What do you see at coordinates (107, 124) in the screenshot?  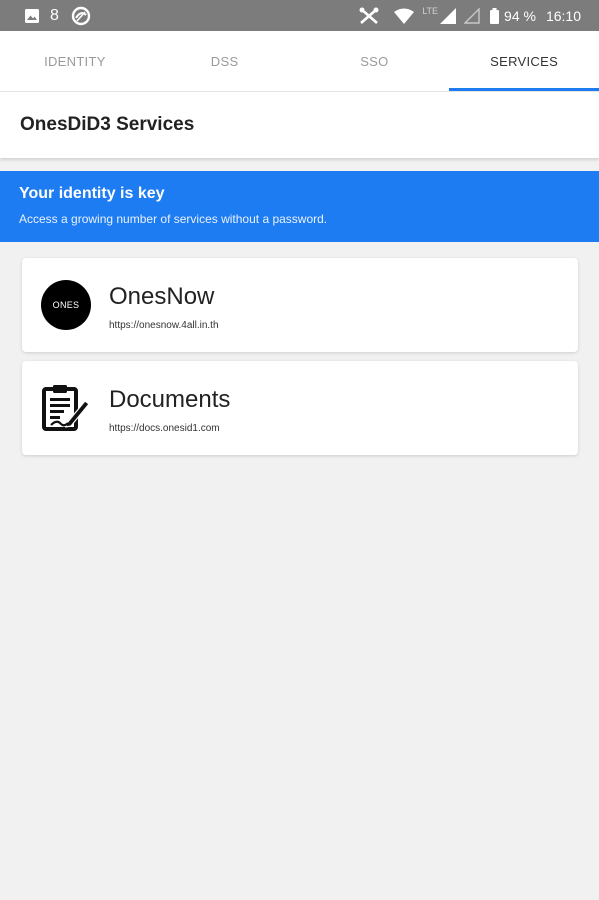 I see `page-title: OnesDiD3 Services` at bounding box center [107, 124].